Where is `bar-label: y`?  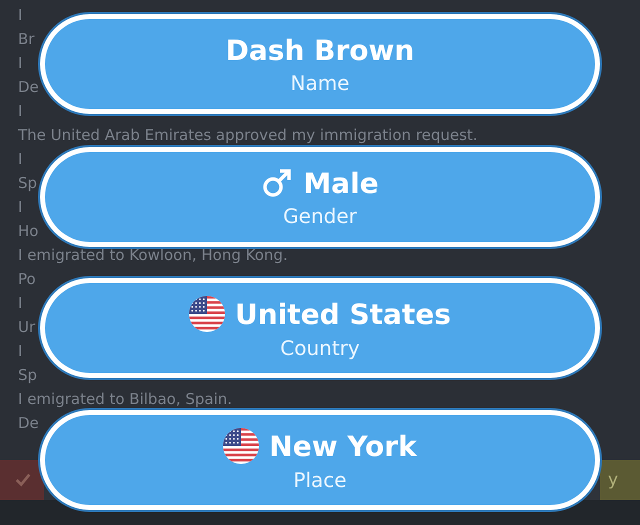 bar-label: y is located at coordinates (613, 480).